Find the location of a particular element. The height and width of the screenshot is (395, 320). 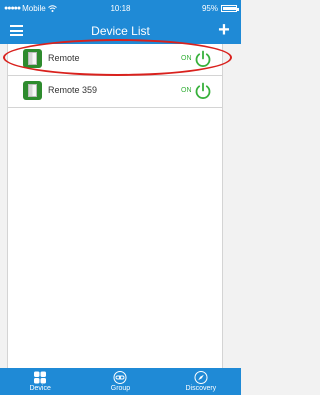

page-title: Device List is located at coordinates (120, 31).